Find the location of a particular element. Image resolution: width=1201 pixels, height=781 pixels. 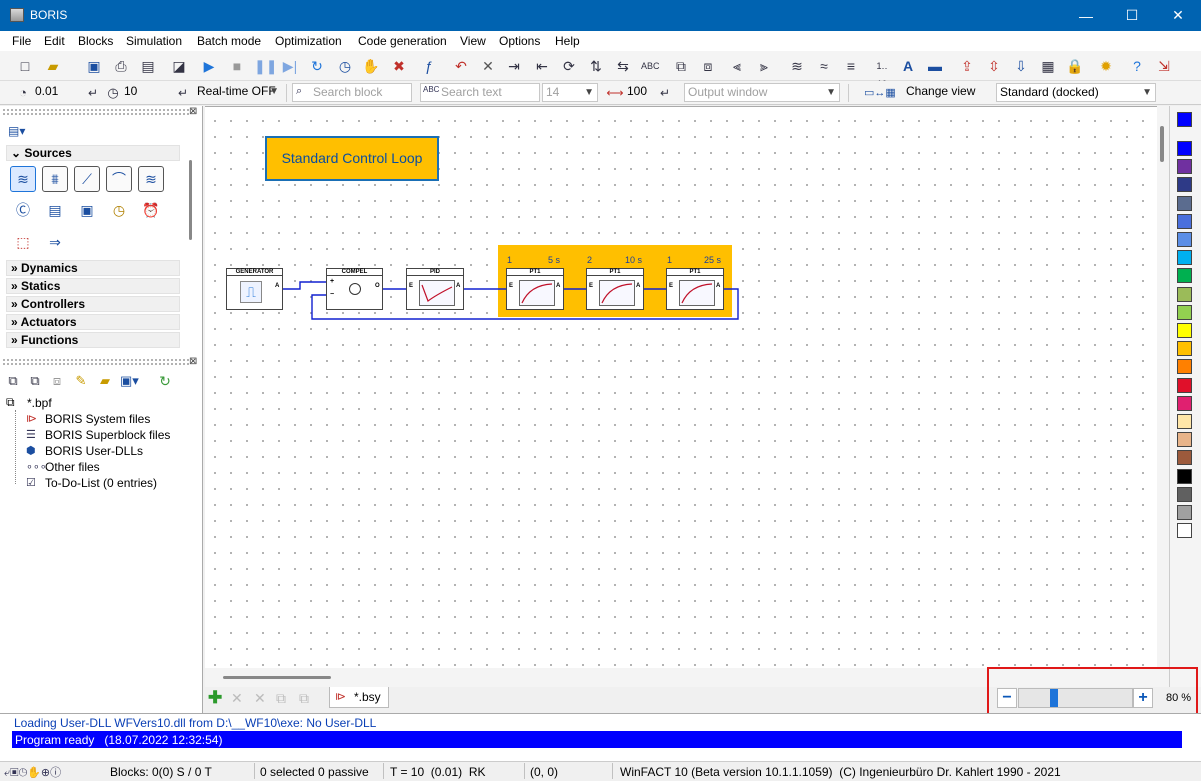

input-arrow-icon: ⇒ is located at coordinates (55, 243).